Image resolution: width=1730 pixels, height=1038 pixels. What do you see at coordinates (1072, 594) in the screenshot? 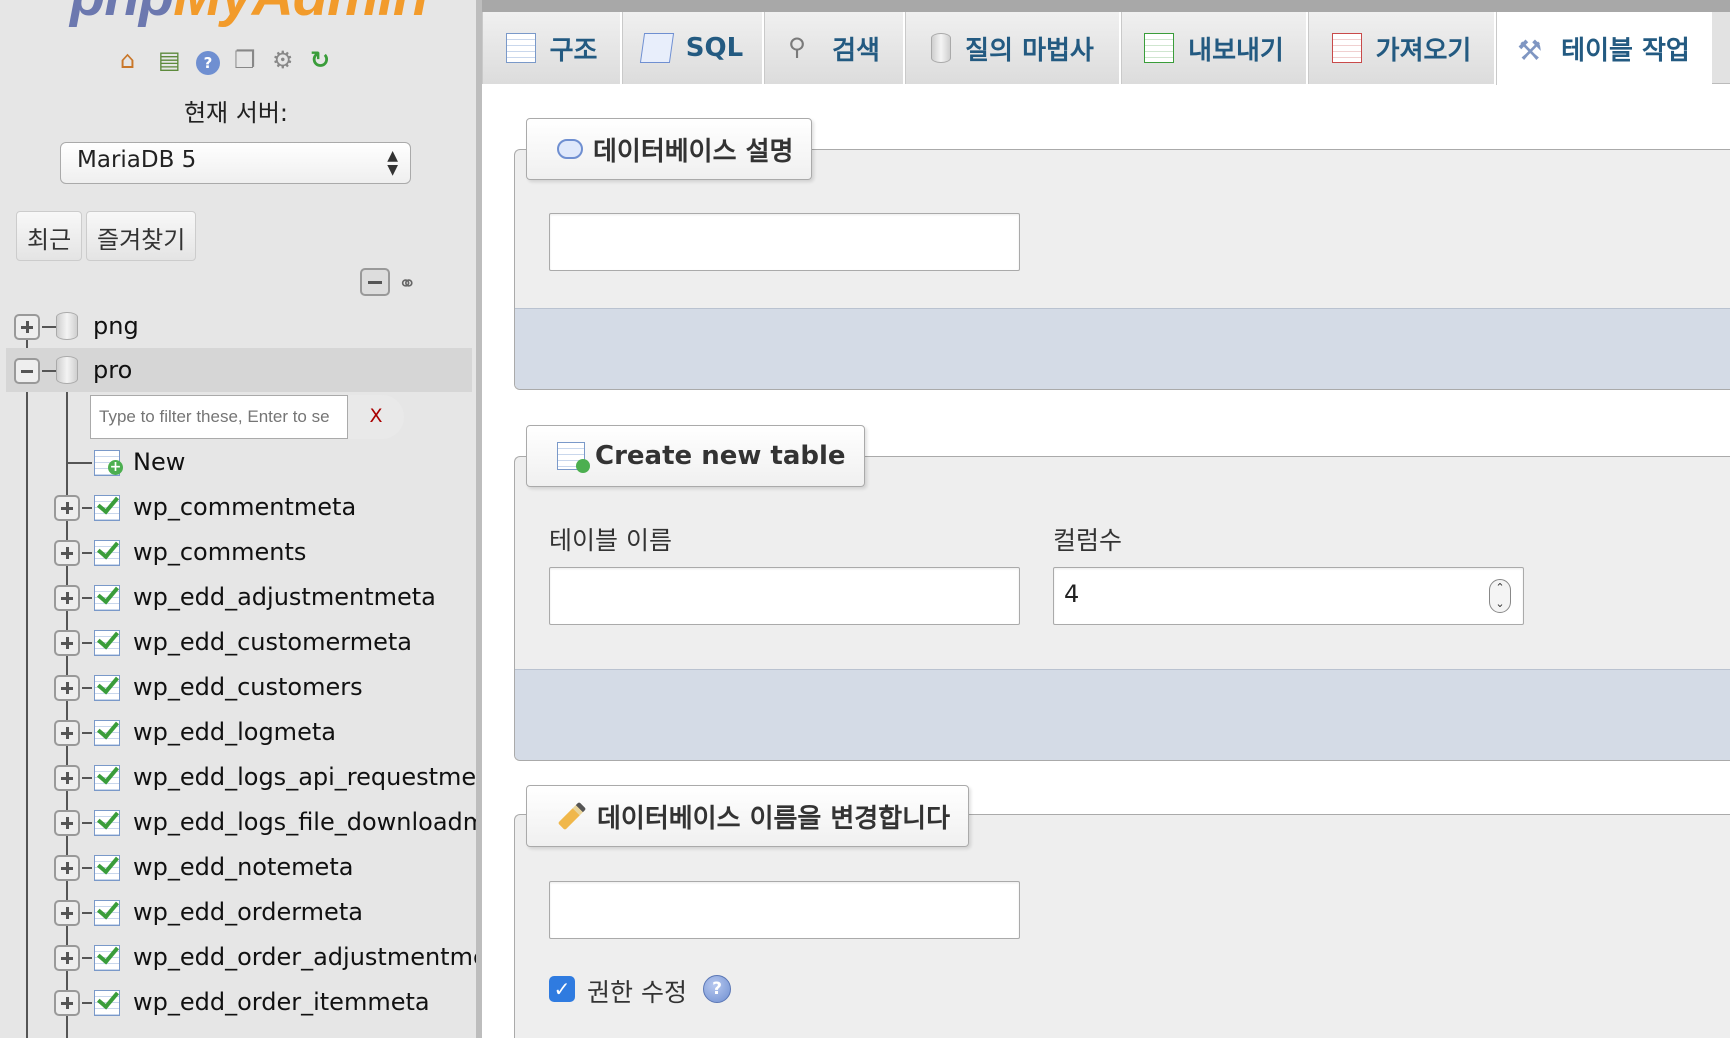
I see `columns-count-value: 4` at bounding box center [1072, 594].